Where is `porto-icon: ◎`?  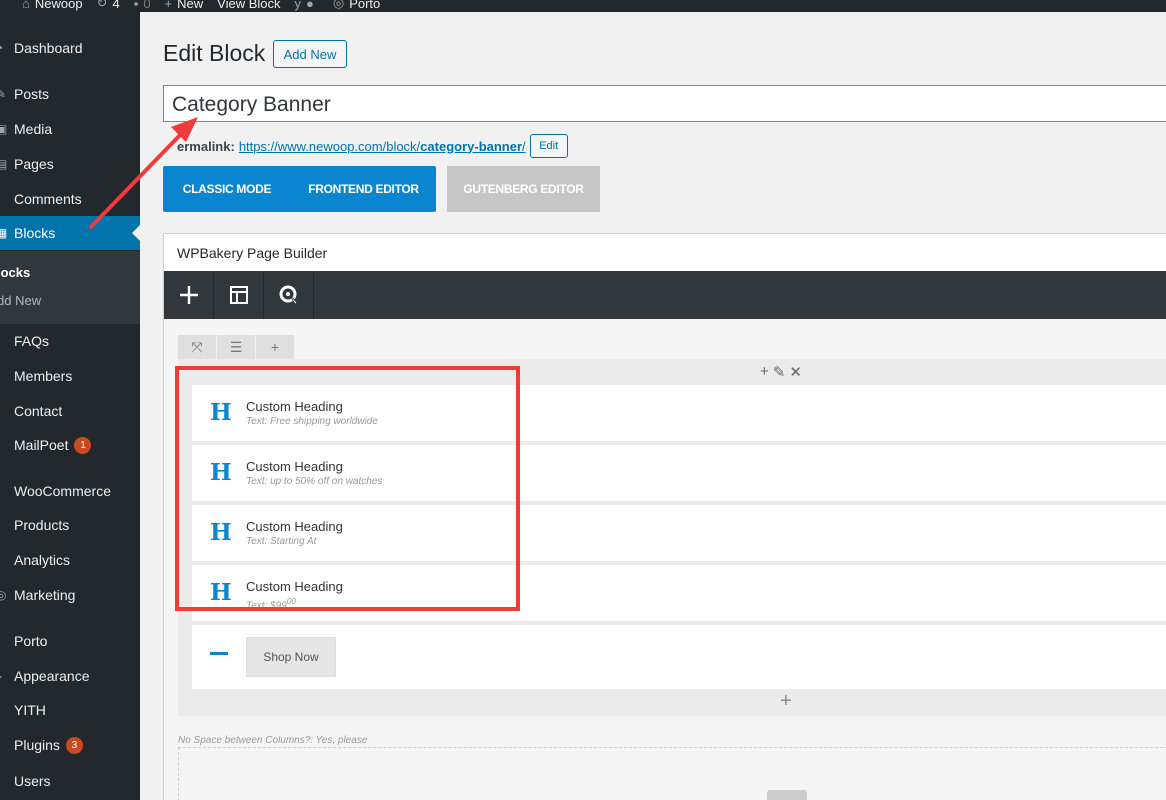 porto-icon: ◎ is located at coordinates (338, 5).